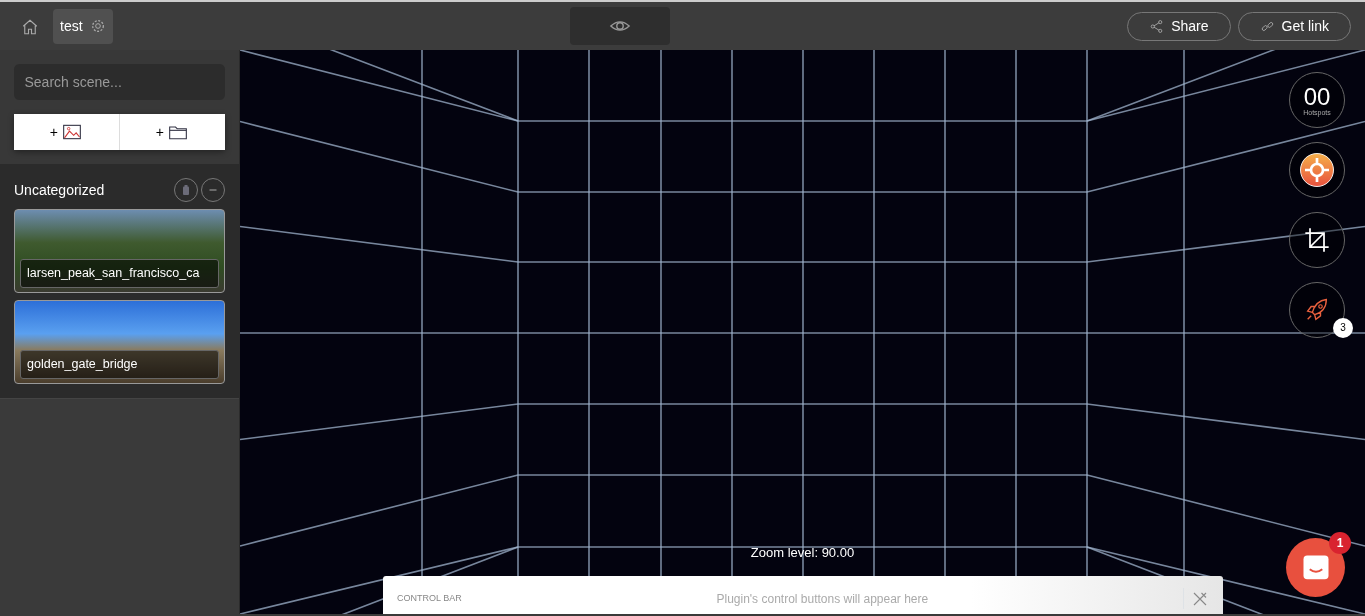 Image resolution: width=1365 pixels, height=616 pixels. I want to click on project-name: test, so click(71, 26).